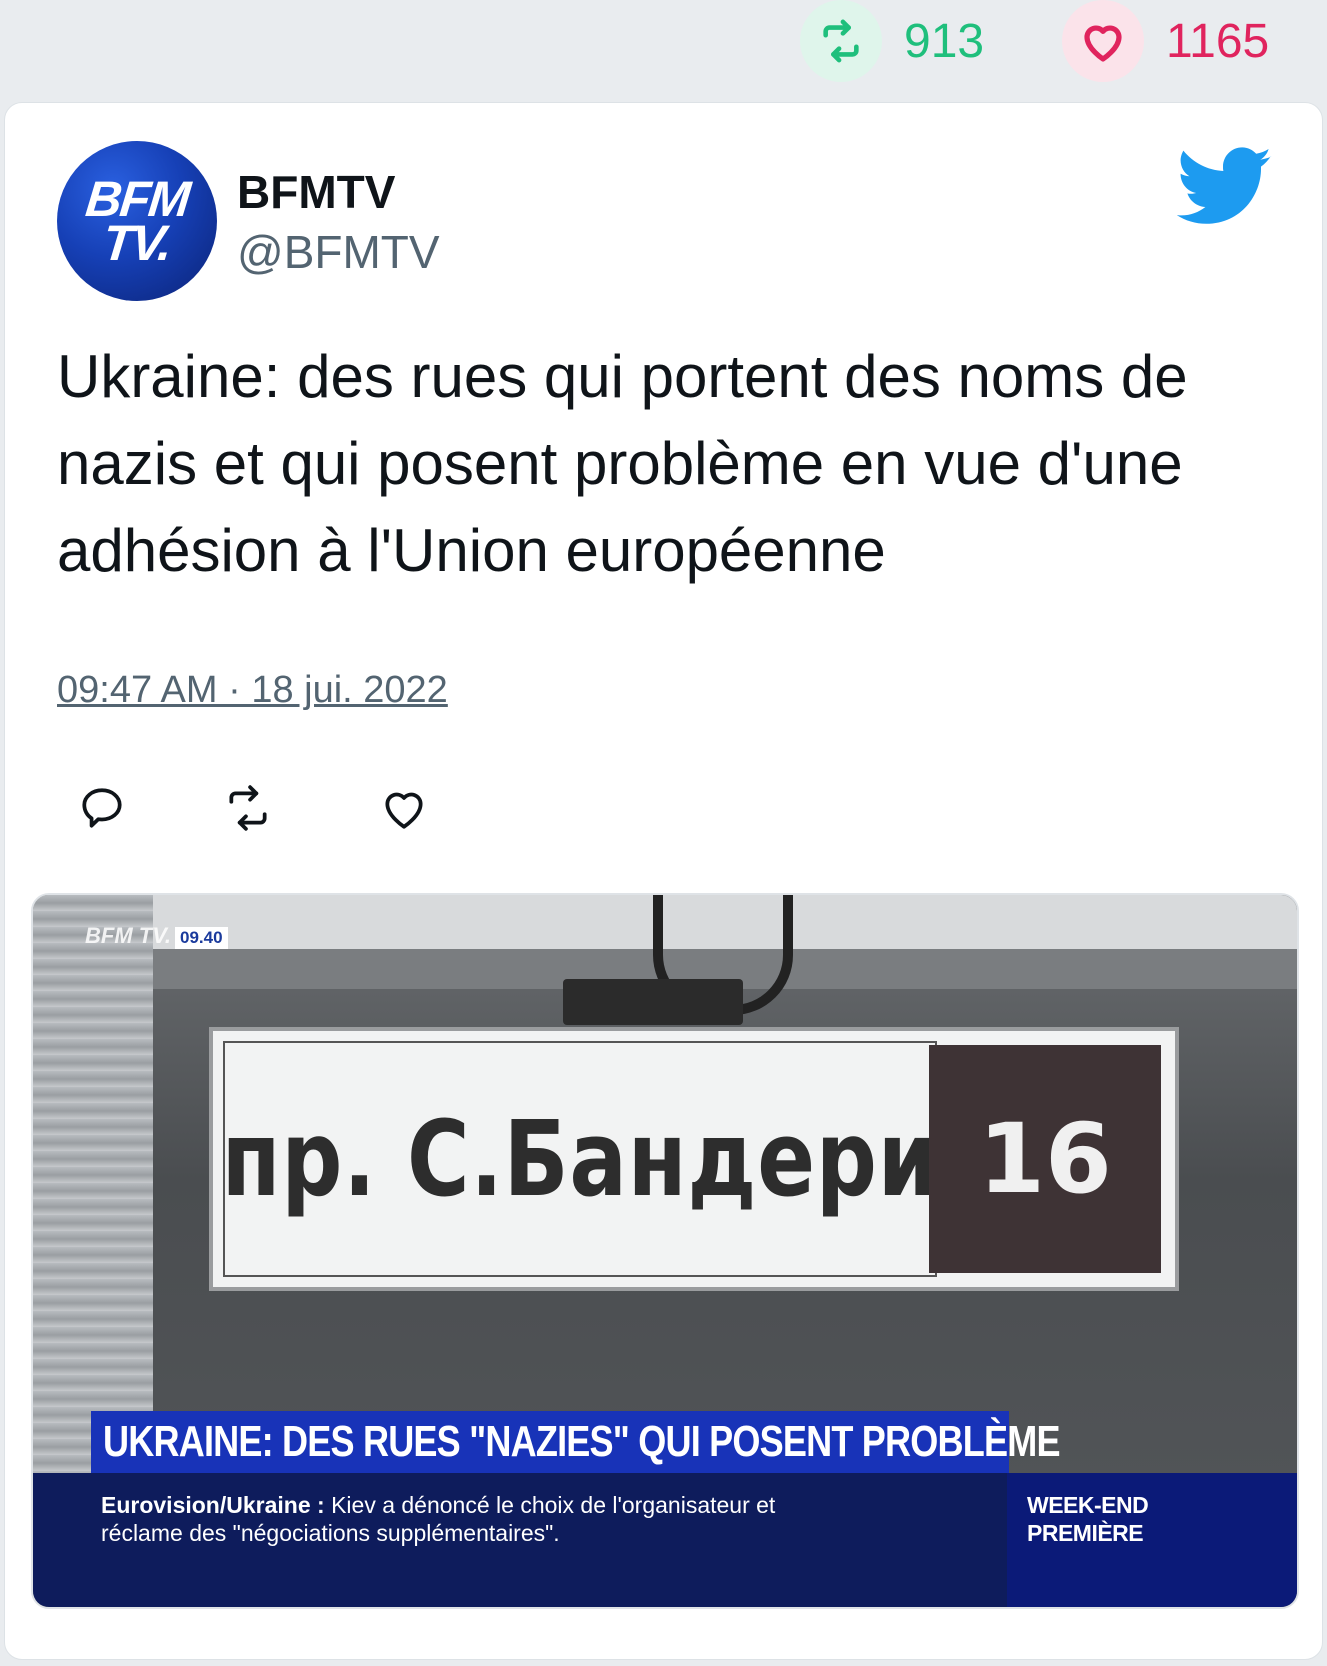 The height and width of the screenshot is (1666, 1327). I want to click on like-stat: 1165, so click(1165, 41).